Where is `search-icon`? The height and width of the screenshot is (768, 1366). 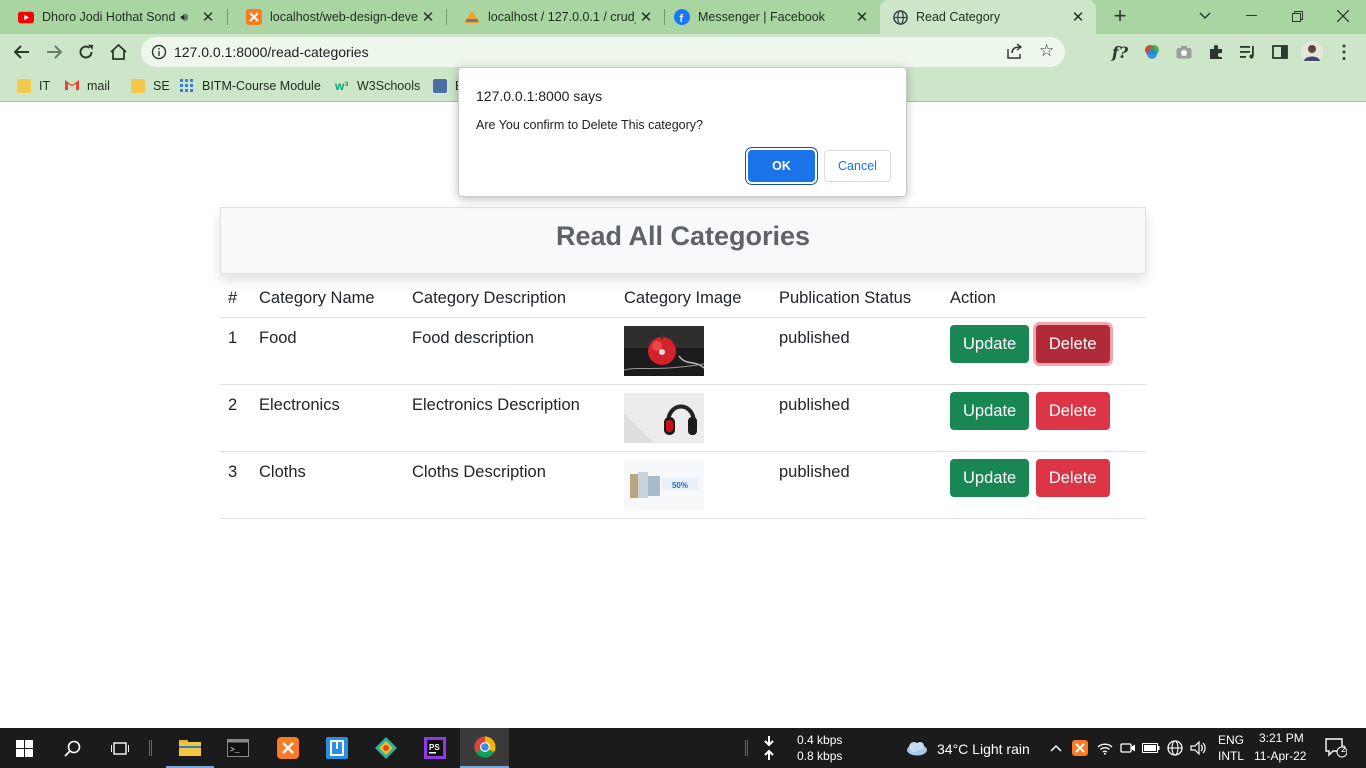 search-icon is located at coordinates (72, 748).